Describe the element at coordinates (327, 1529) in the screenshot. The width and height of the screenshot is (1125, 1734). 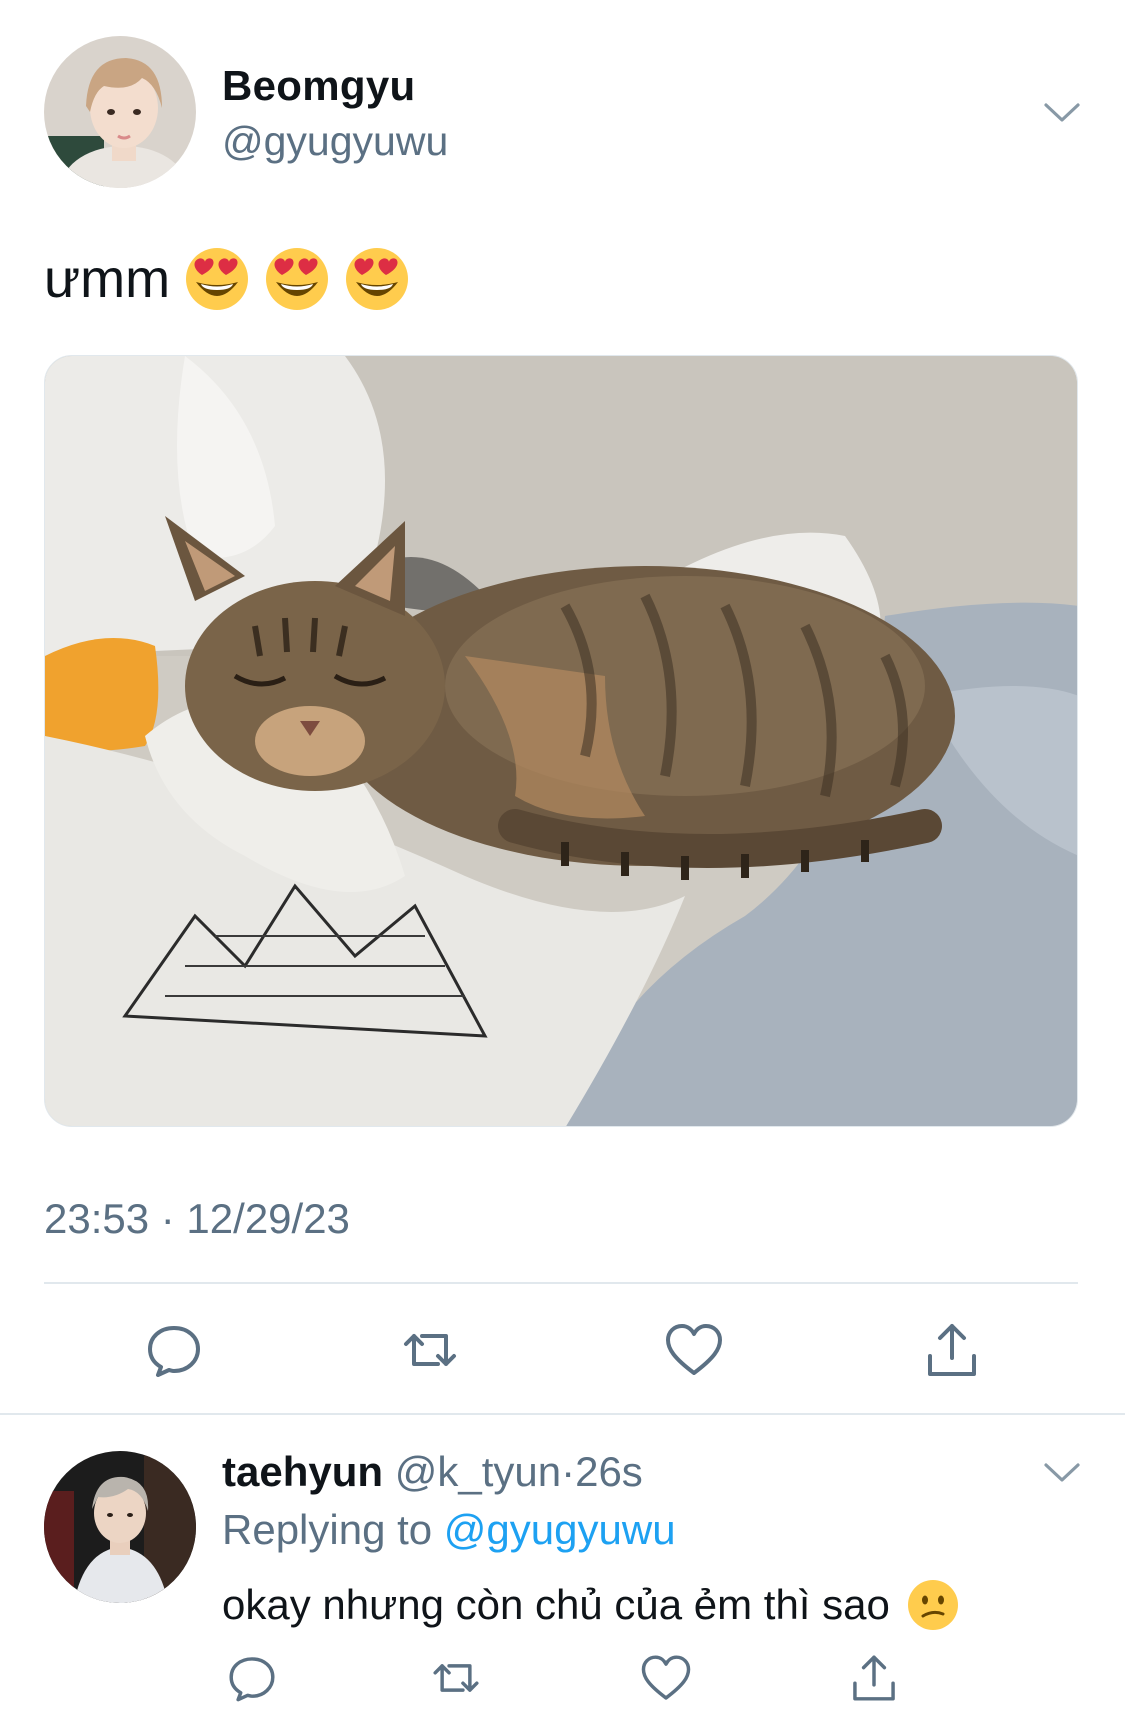
I see `replying-prefix: Replying to` at that location.